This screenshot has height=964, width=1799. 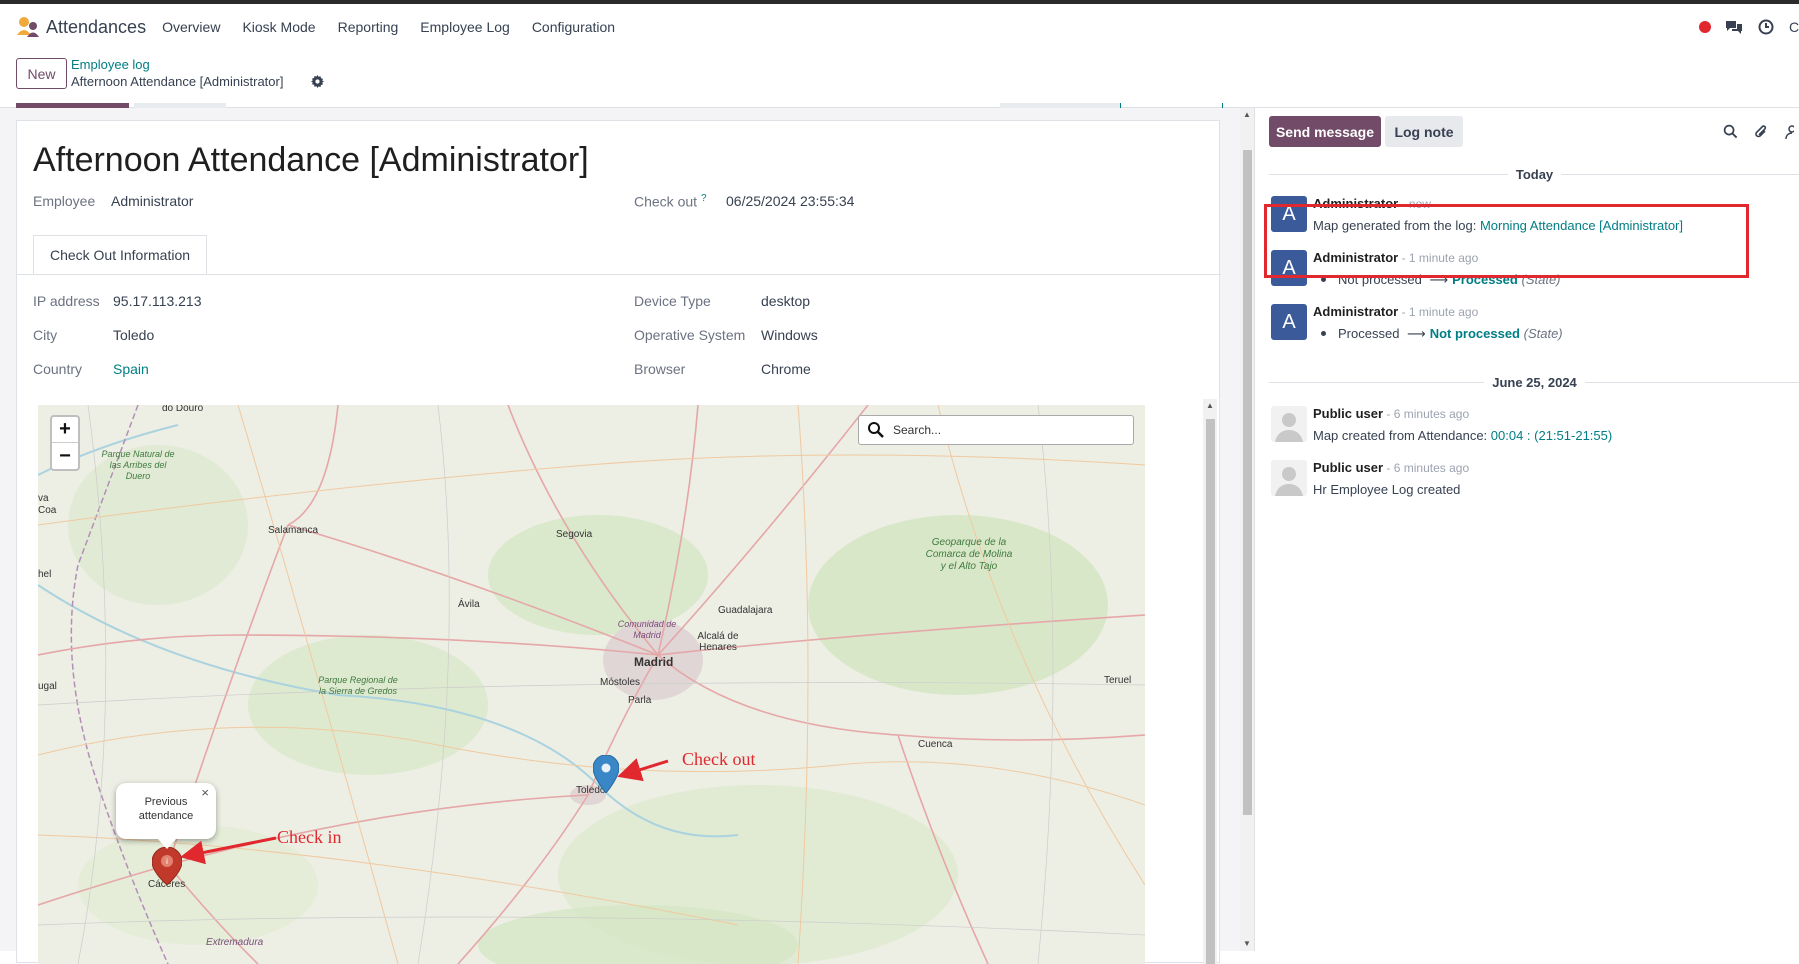 I want to click on gear-icon, so click(x=317, y=83).